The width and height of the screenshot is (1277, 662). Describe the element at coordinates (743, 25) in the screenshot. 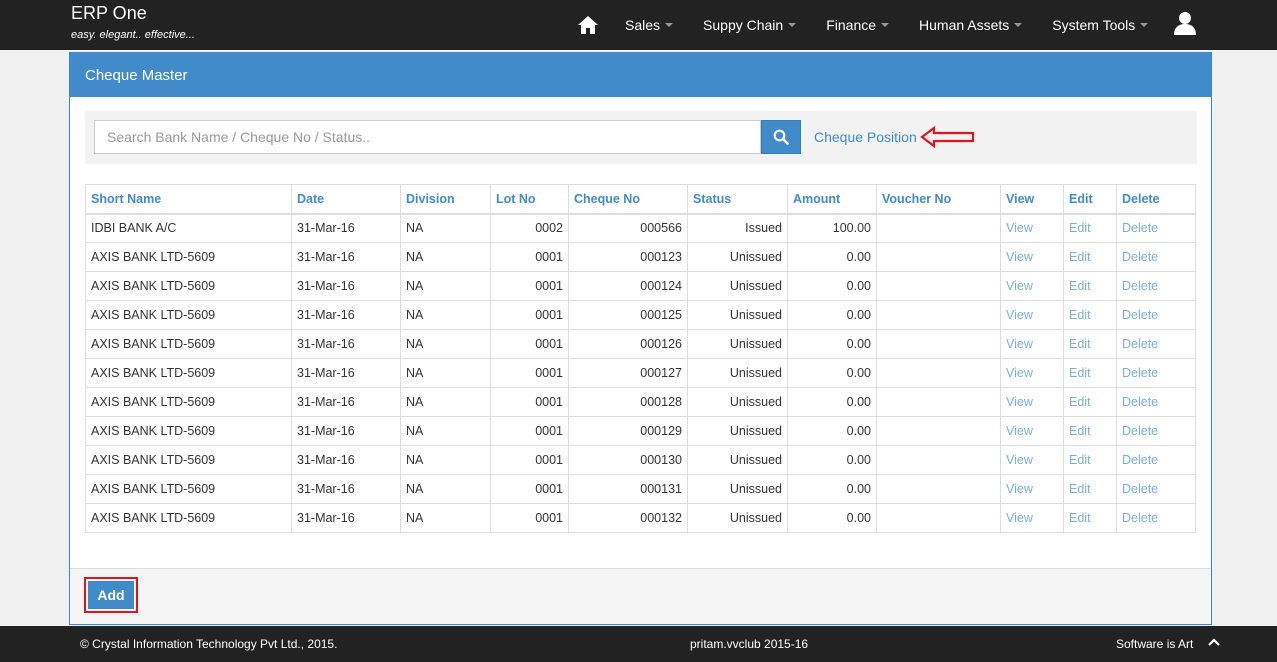

I see `nav-supply-chain-label: Suppy Chain` at that location.